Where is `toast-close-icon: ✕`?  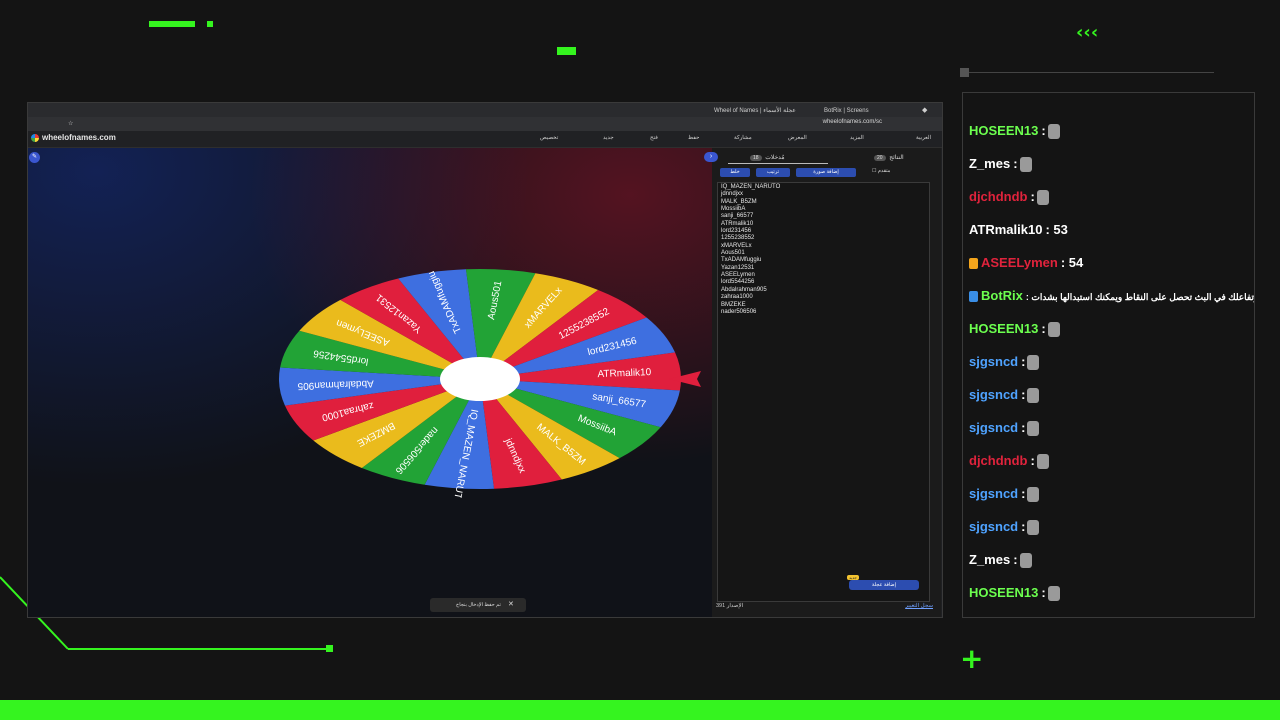 toast-close-icon: ✕ is located at coordinates (511, 605).